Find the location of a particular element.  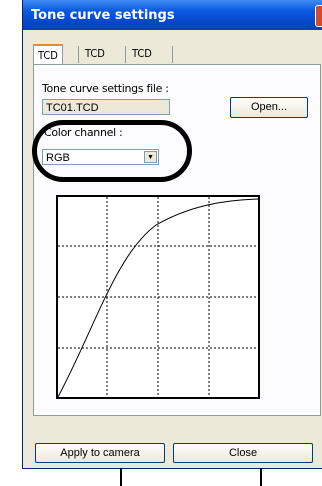

settings-file-label: Tone curve settings file : is located at coordinates (105, 88).